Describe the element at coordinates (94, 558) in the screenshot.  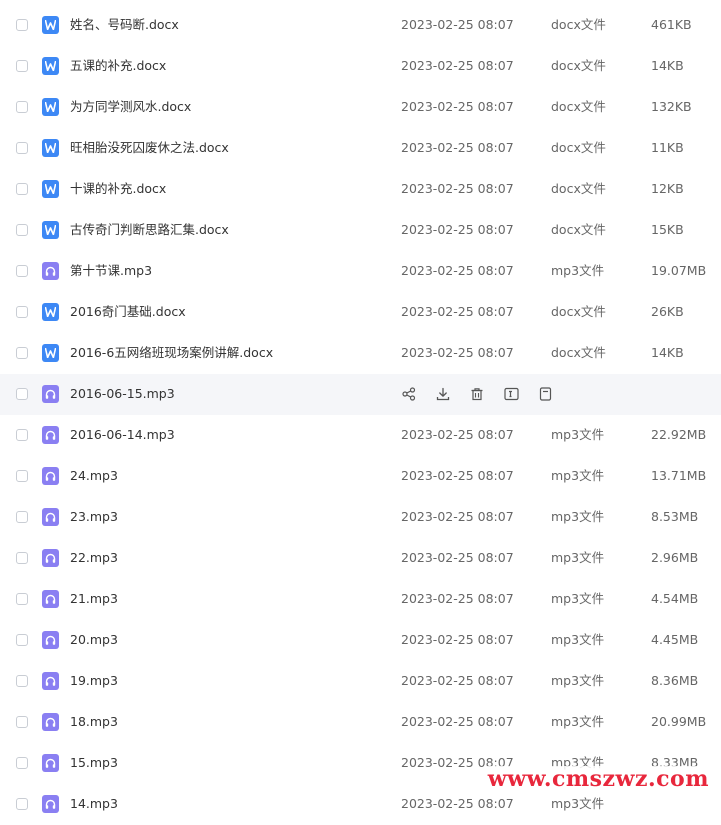
I see `file-name: 22.mp3` at that location.